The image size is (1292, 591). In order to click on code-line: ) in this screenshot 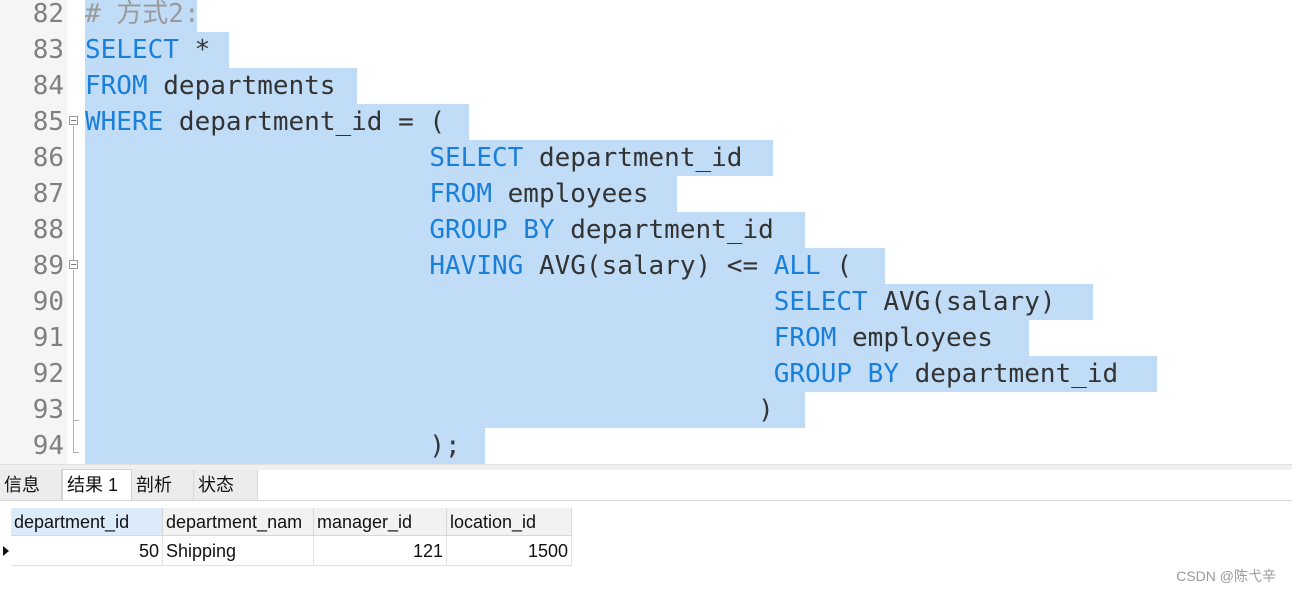, I will do `click(429, 410)`.